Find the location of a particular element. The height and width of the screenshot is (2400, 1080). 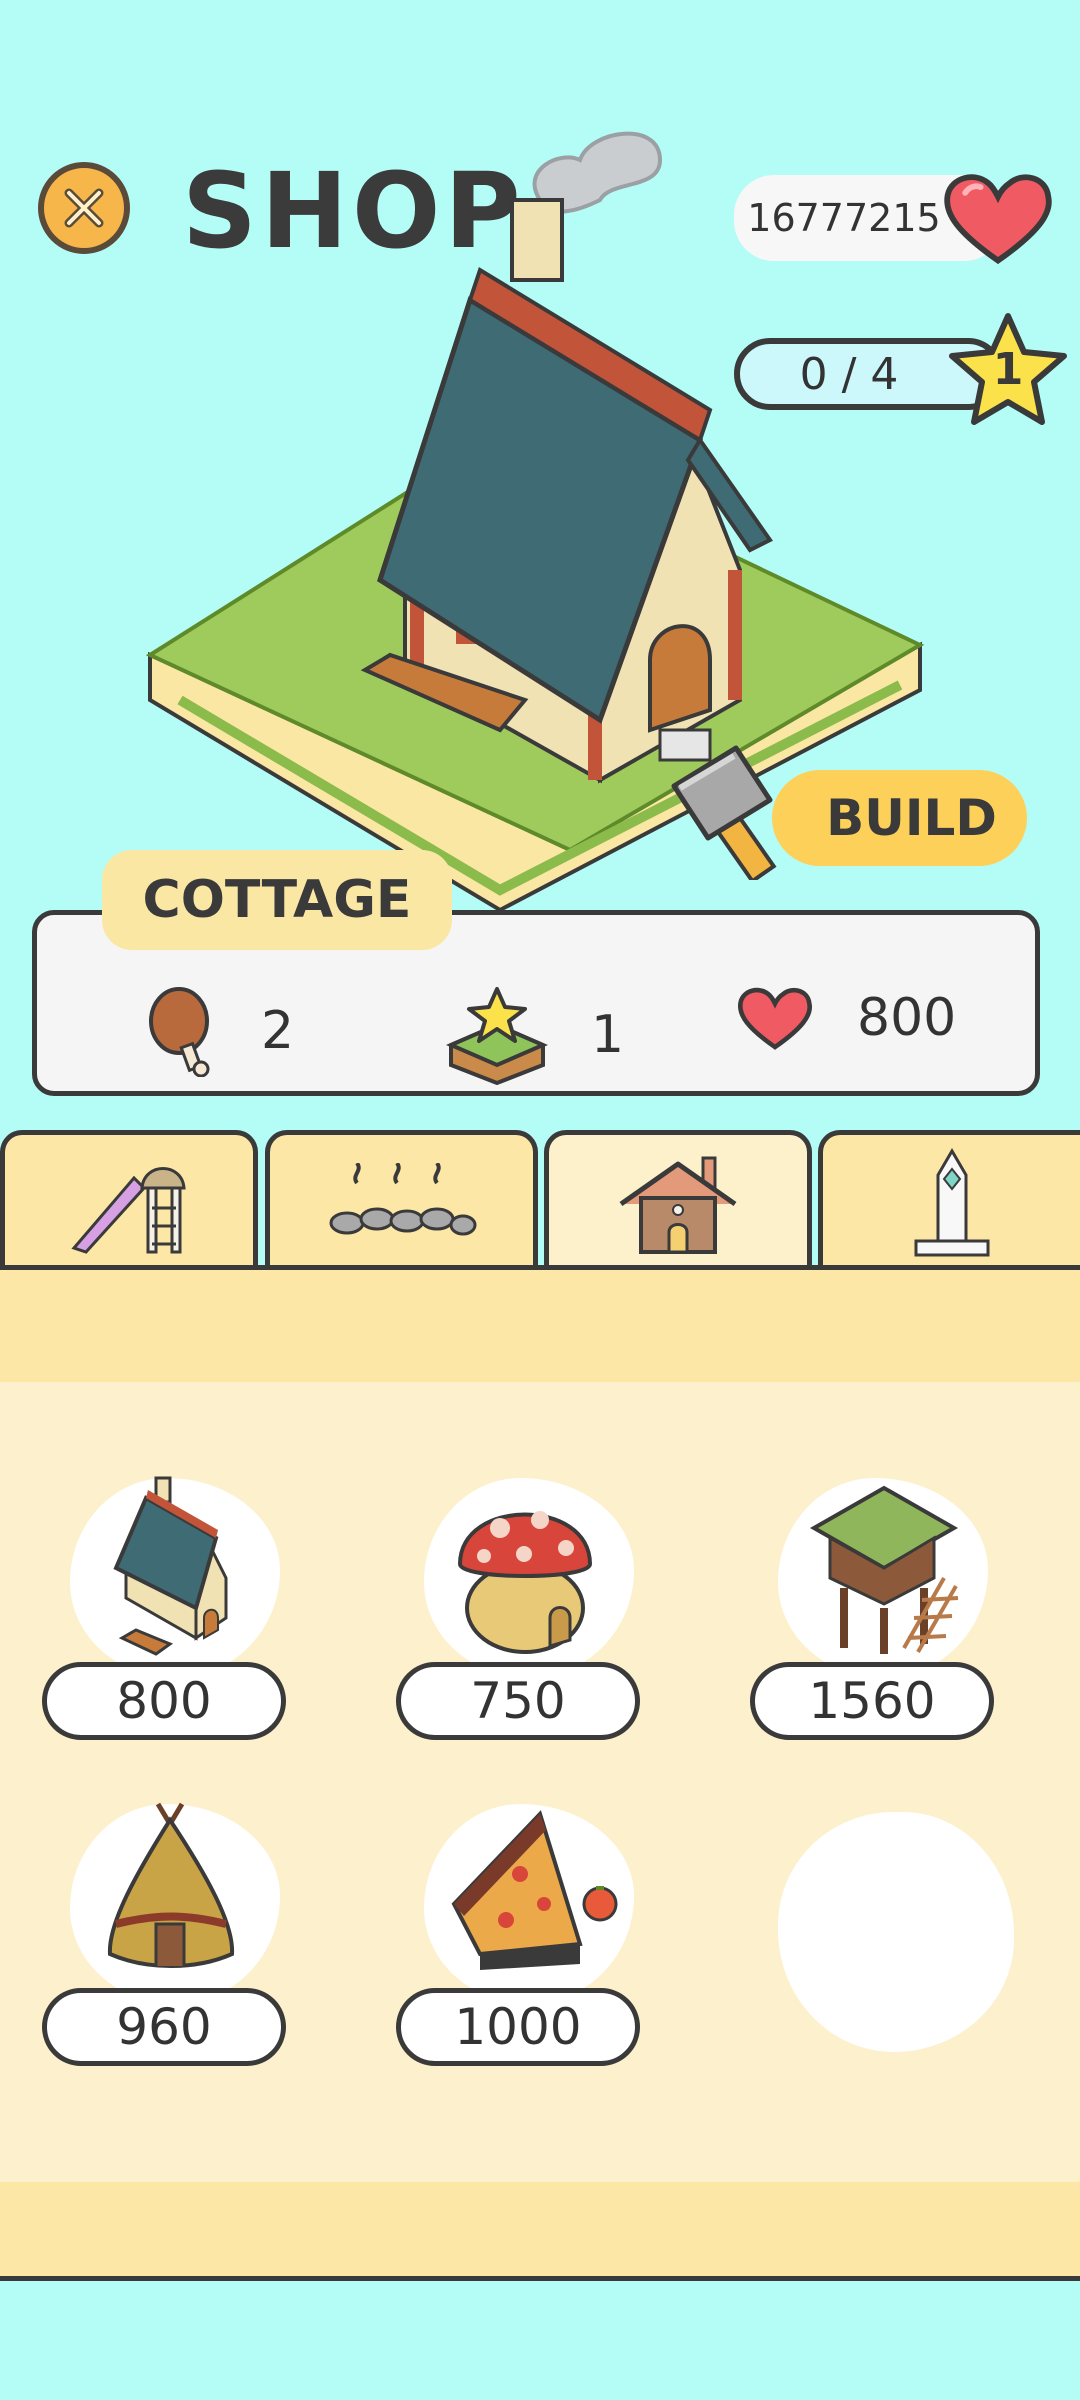

cost-land: 1 is located at coordinates (534, 1035).